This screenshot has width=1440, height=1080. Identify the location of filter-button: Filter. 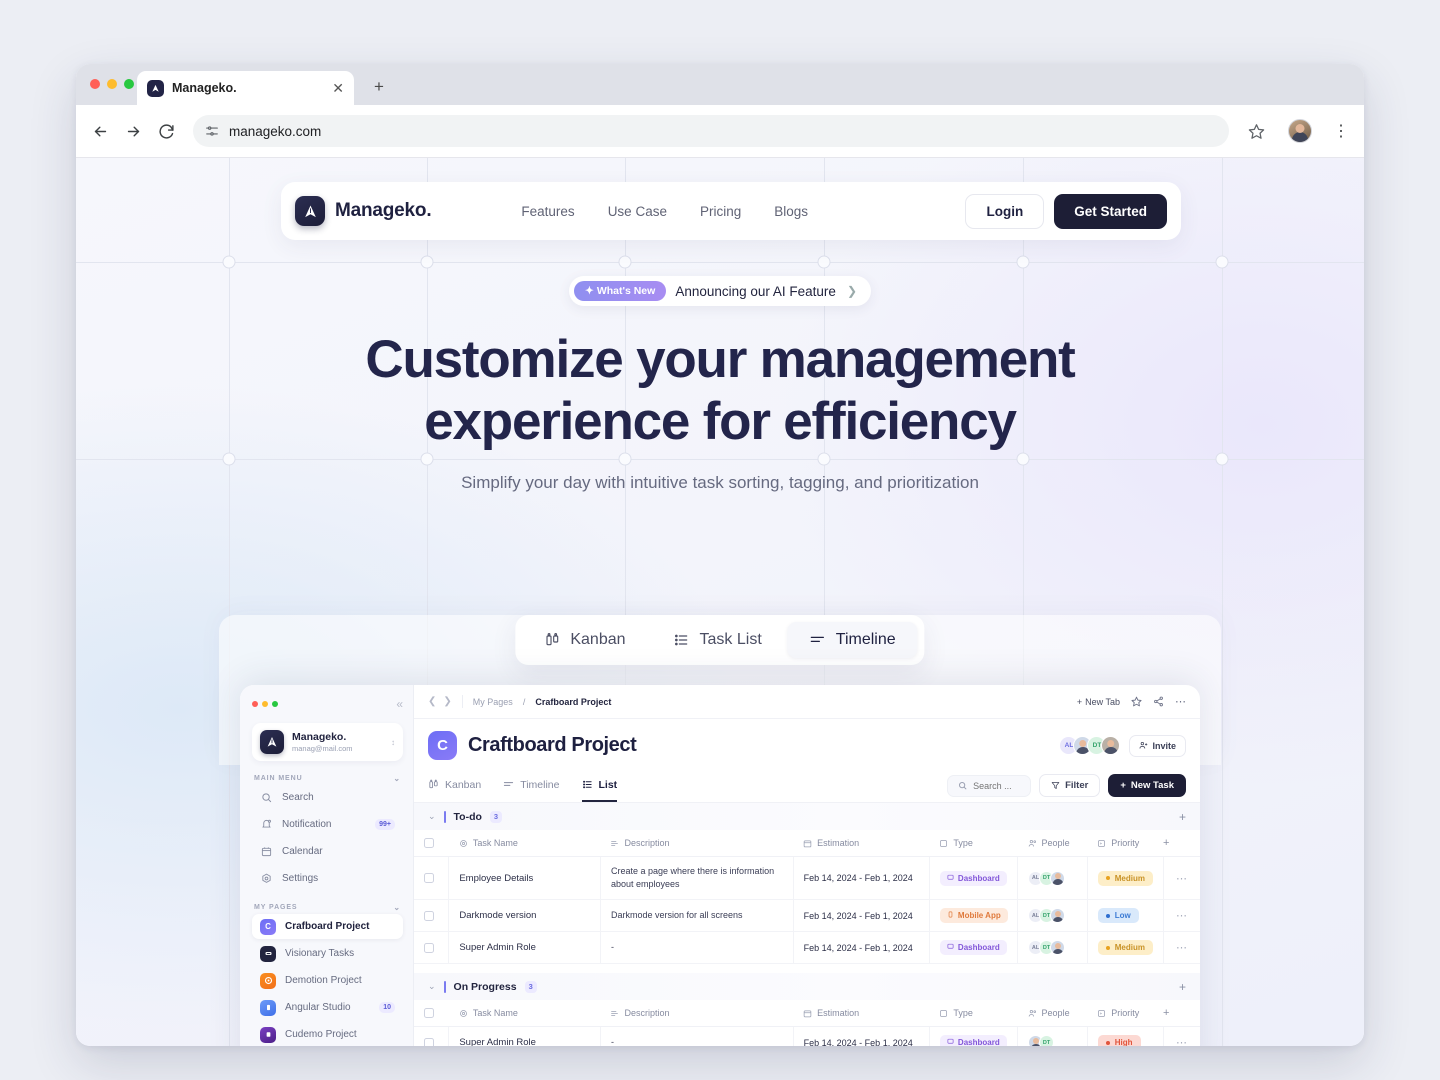
(1070, 785).